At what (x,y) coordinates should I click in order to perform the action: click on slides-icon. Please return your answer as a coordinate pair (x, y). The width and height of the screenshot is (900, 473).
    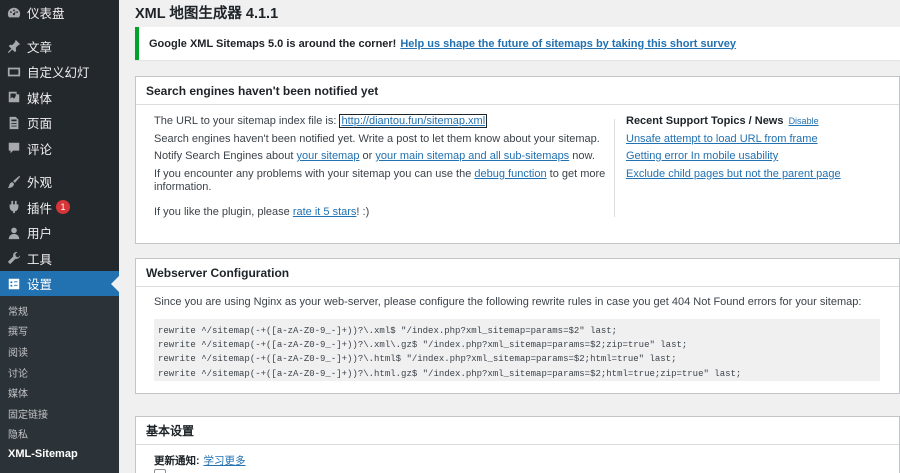
    Looking at the image, I should click on (14, 72).